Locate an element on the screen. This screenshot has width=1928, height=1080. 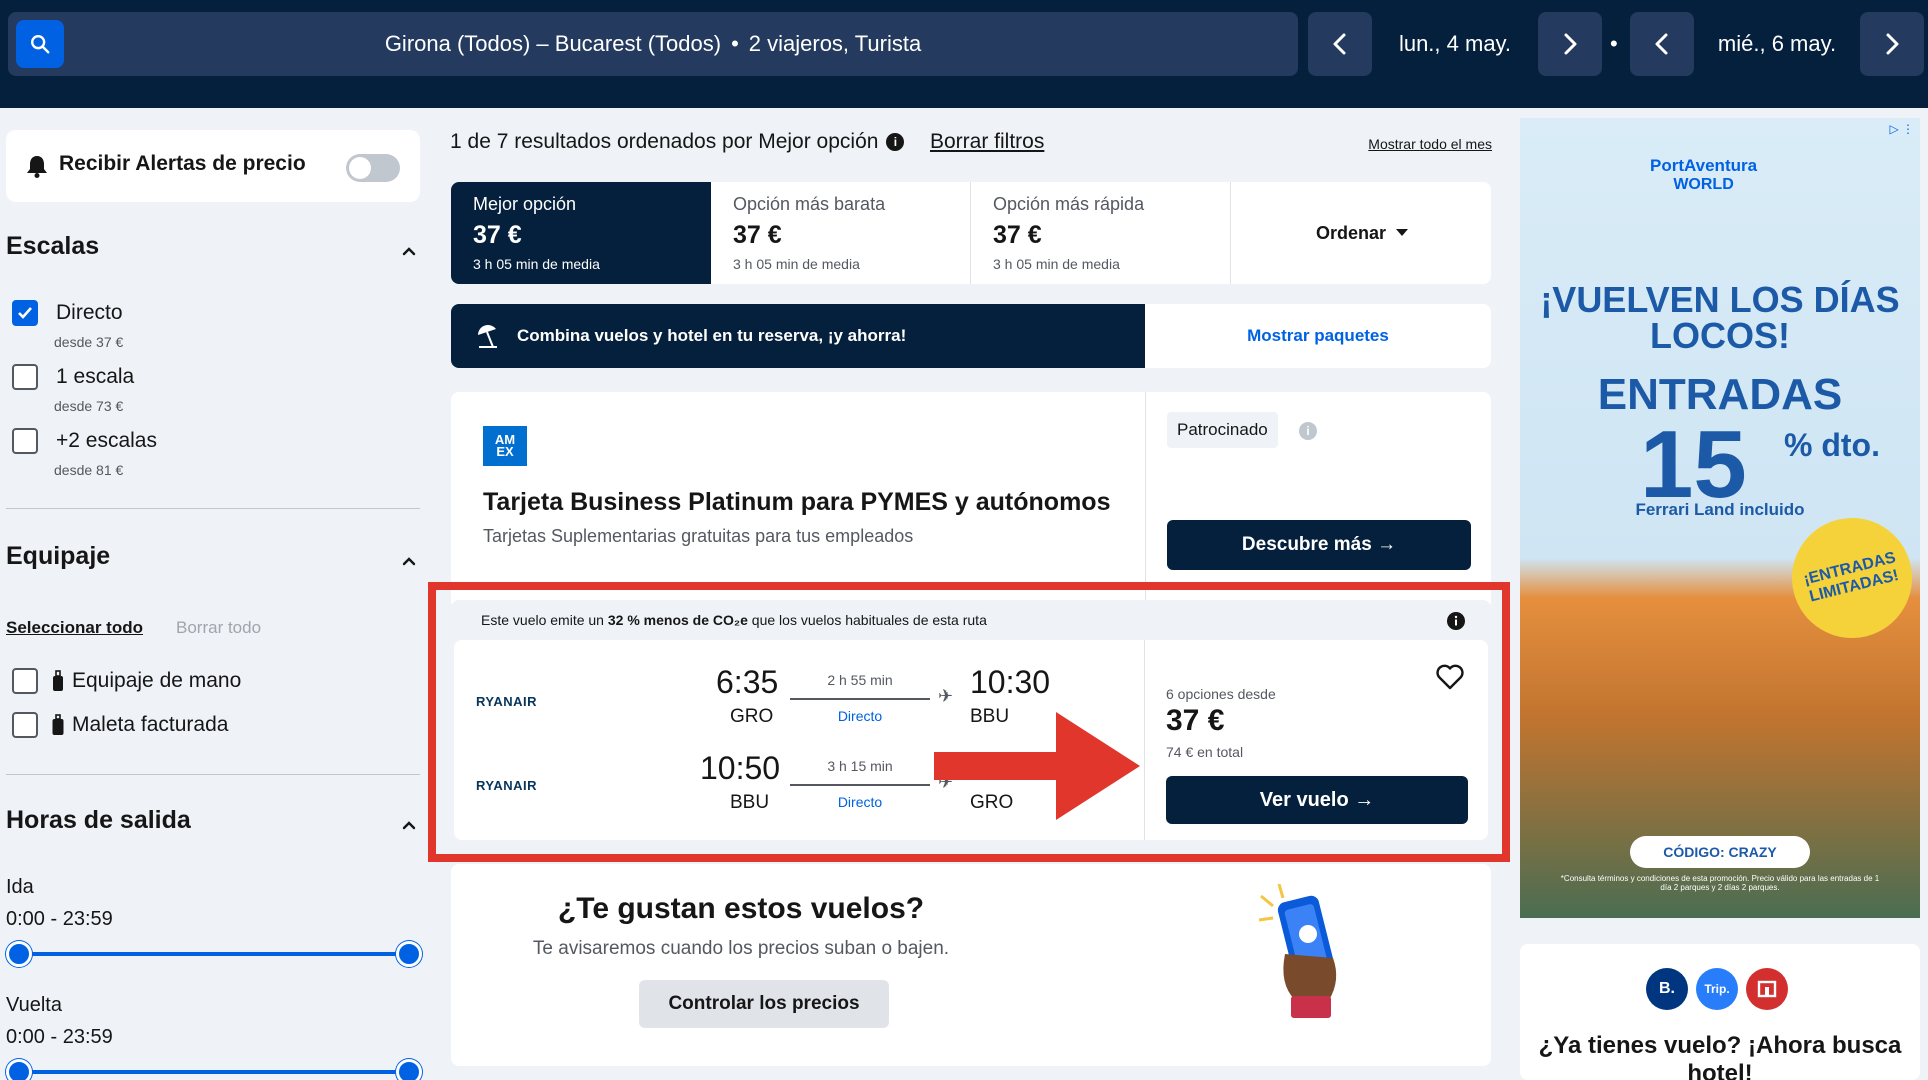
check-icon is located at coordinates (25, 313).